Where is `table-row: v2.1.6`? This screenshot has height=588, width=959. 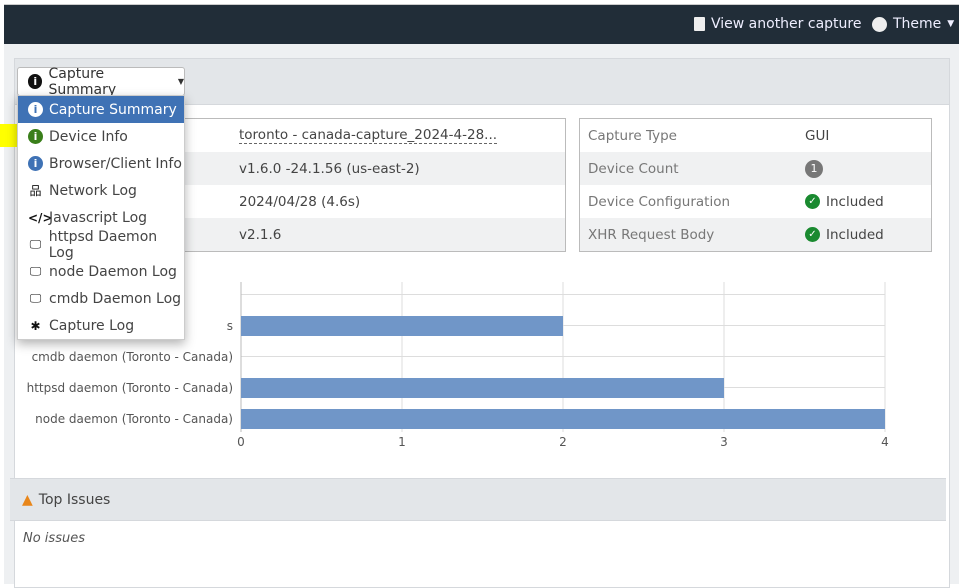 table-row: v2.1.6 is located at coordinates (373, 234).